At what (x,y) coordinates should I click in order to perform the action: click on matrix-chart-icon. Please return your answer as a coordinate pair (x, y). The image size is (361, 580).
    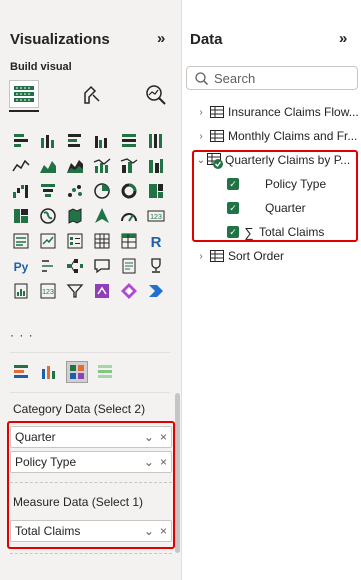
    Looking at the image, I should click on (21, 216).